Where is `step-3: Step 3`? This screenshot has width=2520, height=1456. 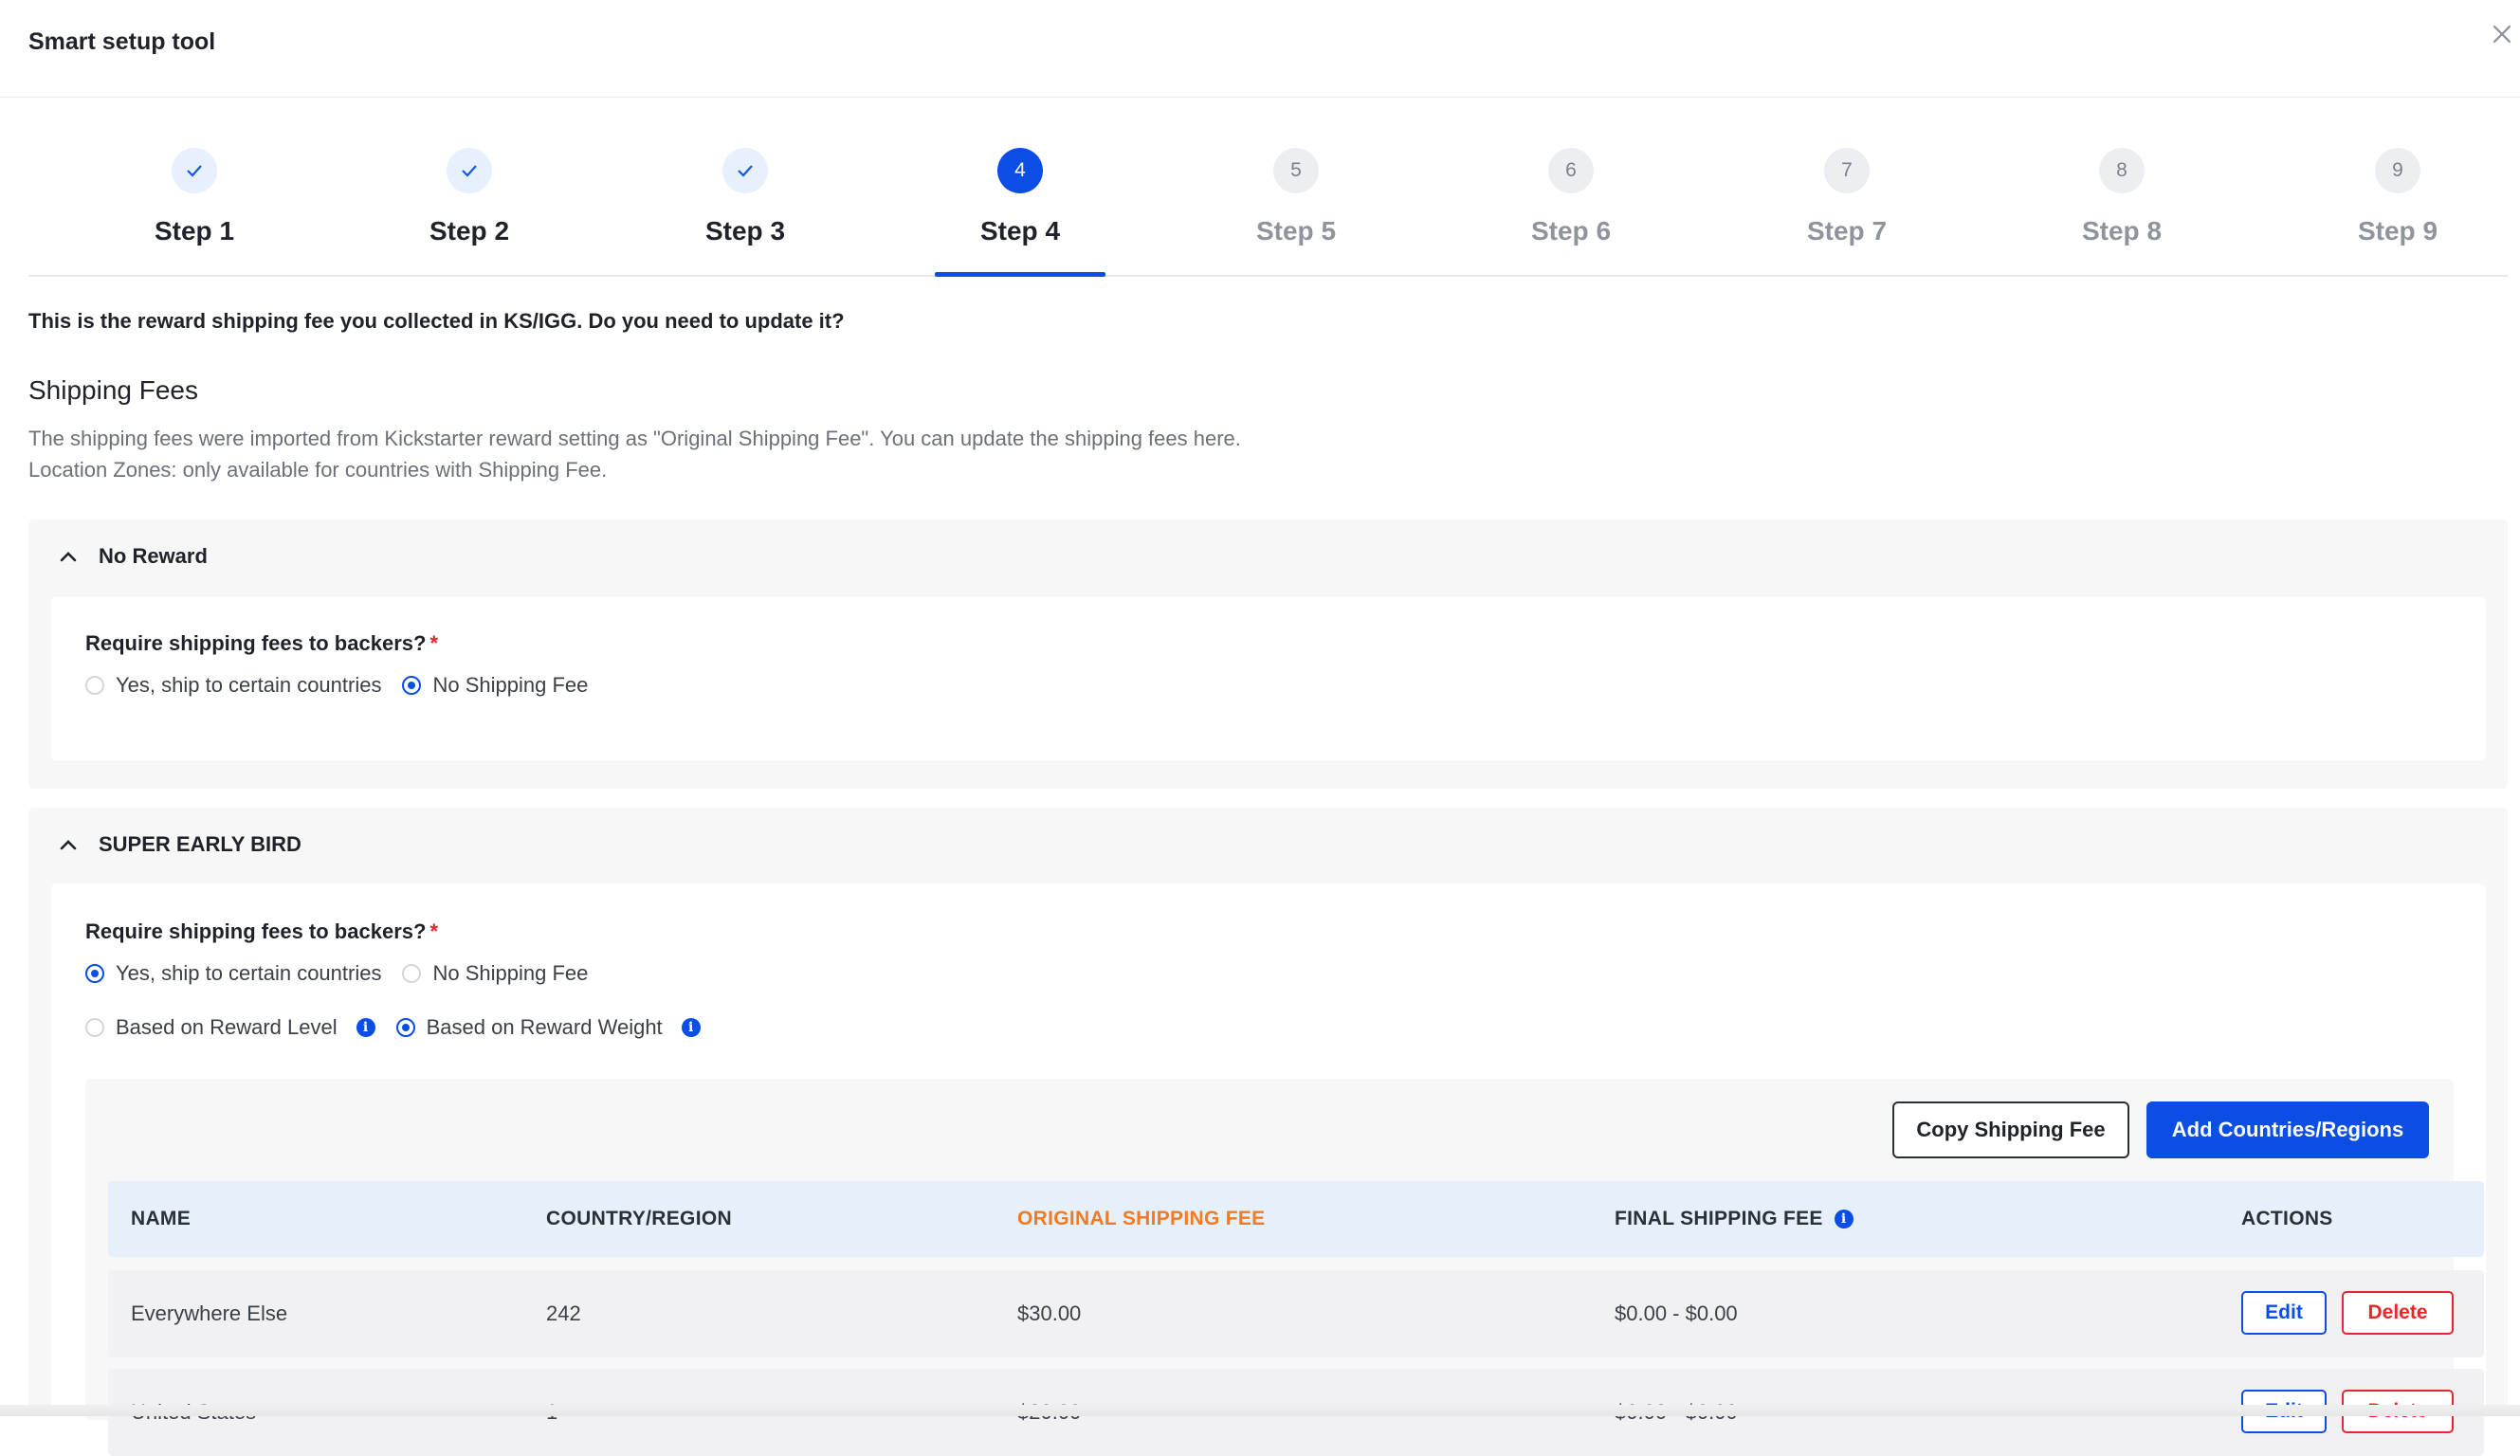
step-3: Step 3 is located at coordinates (745, 208).